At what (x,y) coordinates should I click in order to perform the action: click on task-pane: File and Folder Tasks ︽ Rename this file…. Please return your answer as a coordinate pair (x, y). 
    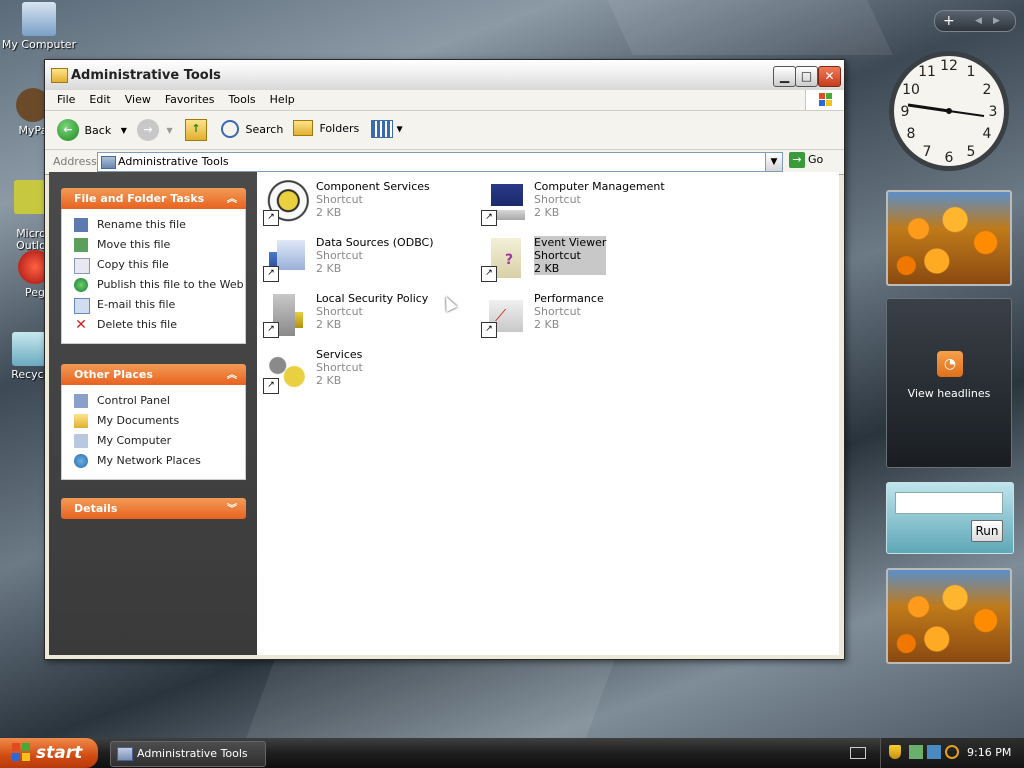
    Looking at the image, I should click on (153, 413).